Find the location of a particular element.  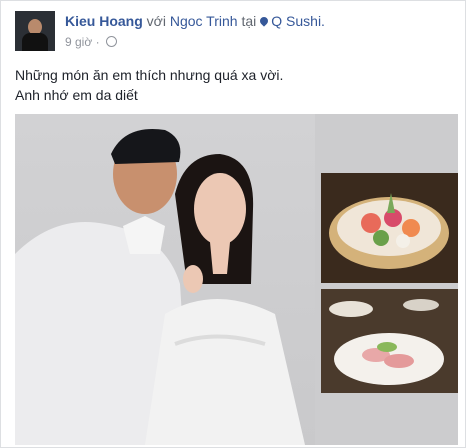

author-avatar is located at coordinates (35, 31).